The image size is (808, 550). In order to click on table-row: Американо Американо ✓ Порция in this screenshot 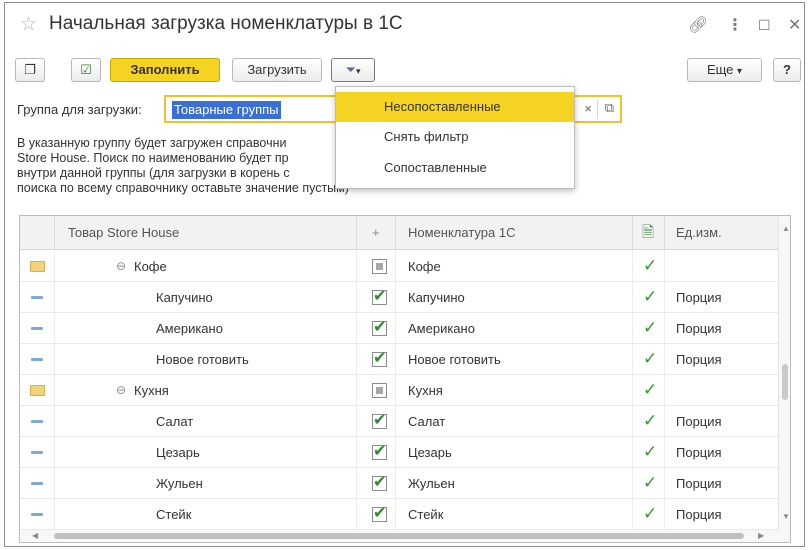, I will do `click(400, 328)`.